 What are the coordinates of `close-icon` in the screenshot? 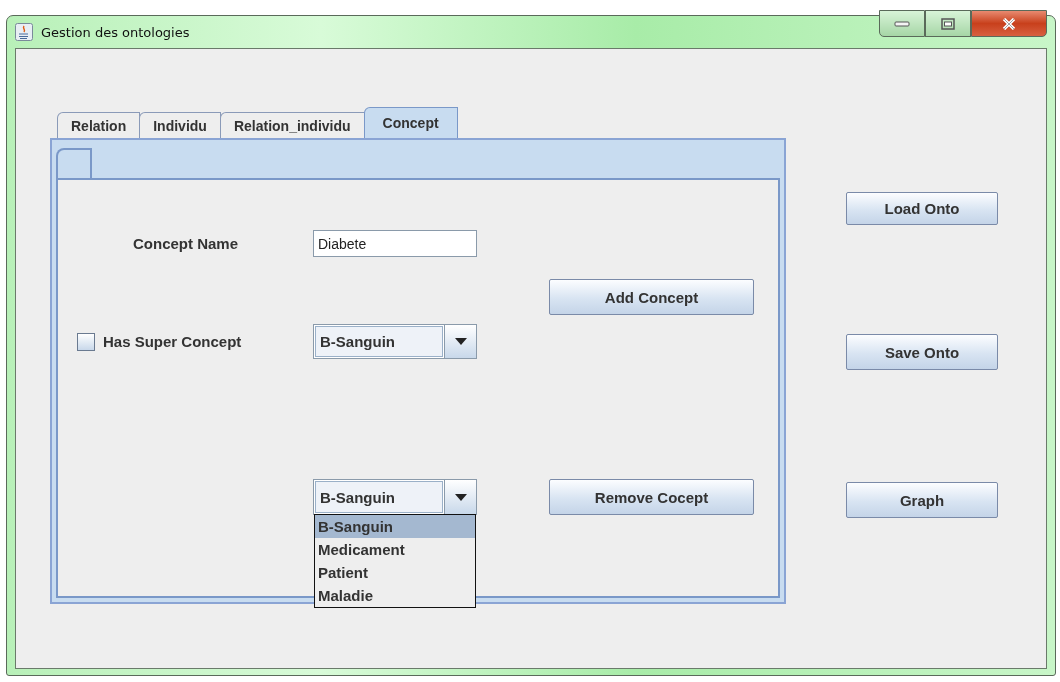 It's located at (1009, 23).